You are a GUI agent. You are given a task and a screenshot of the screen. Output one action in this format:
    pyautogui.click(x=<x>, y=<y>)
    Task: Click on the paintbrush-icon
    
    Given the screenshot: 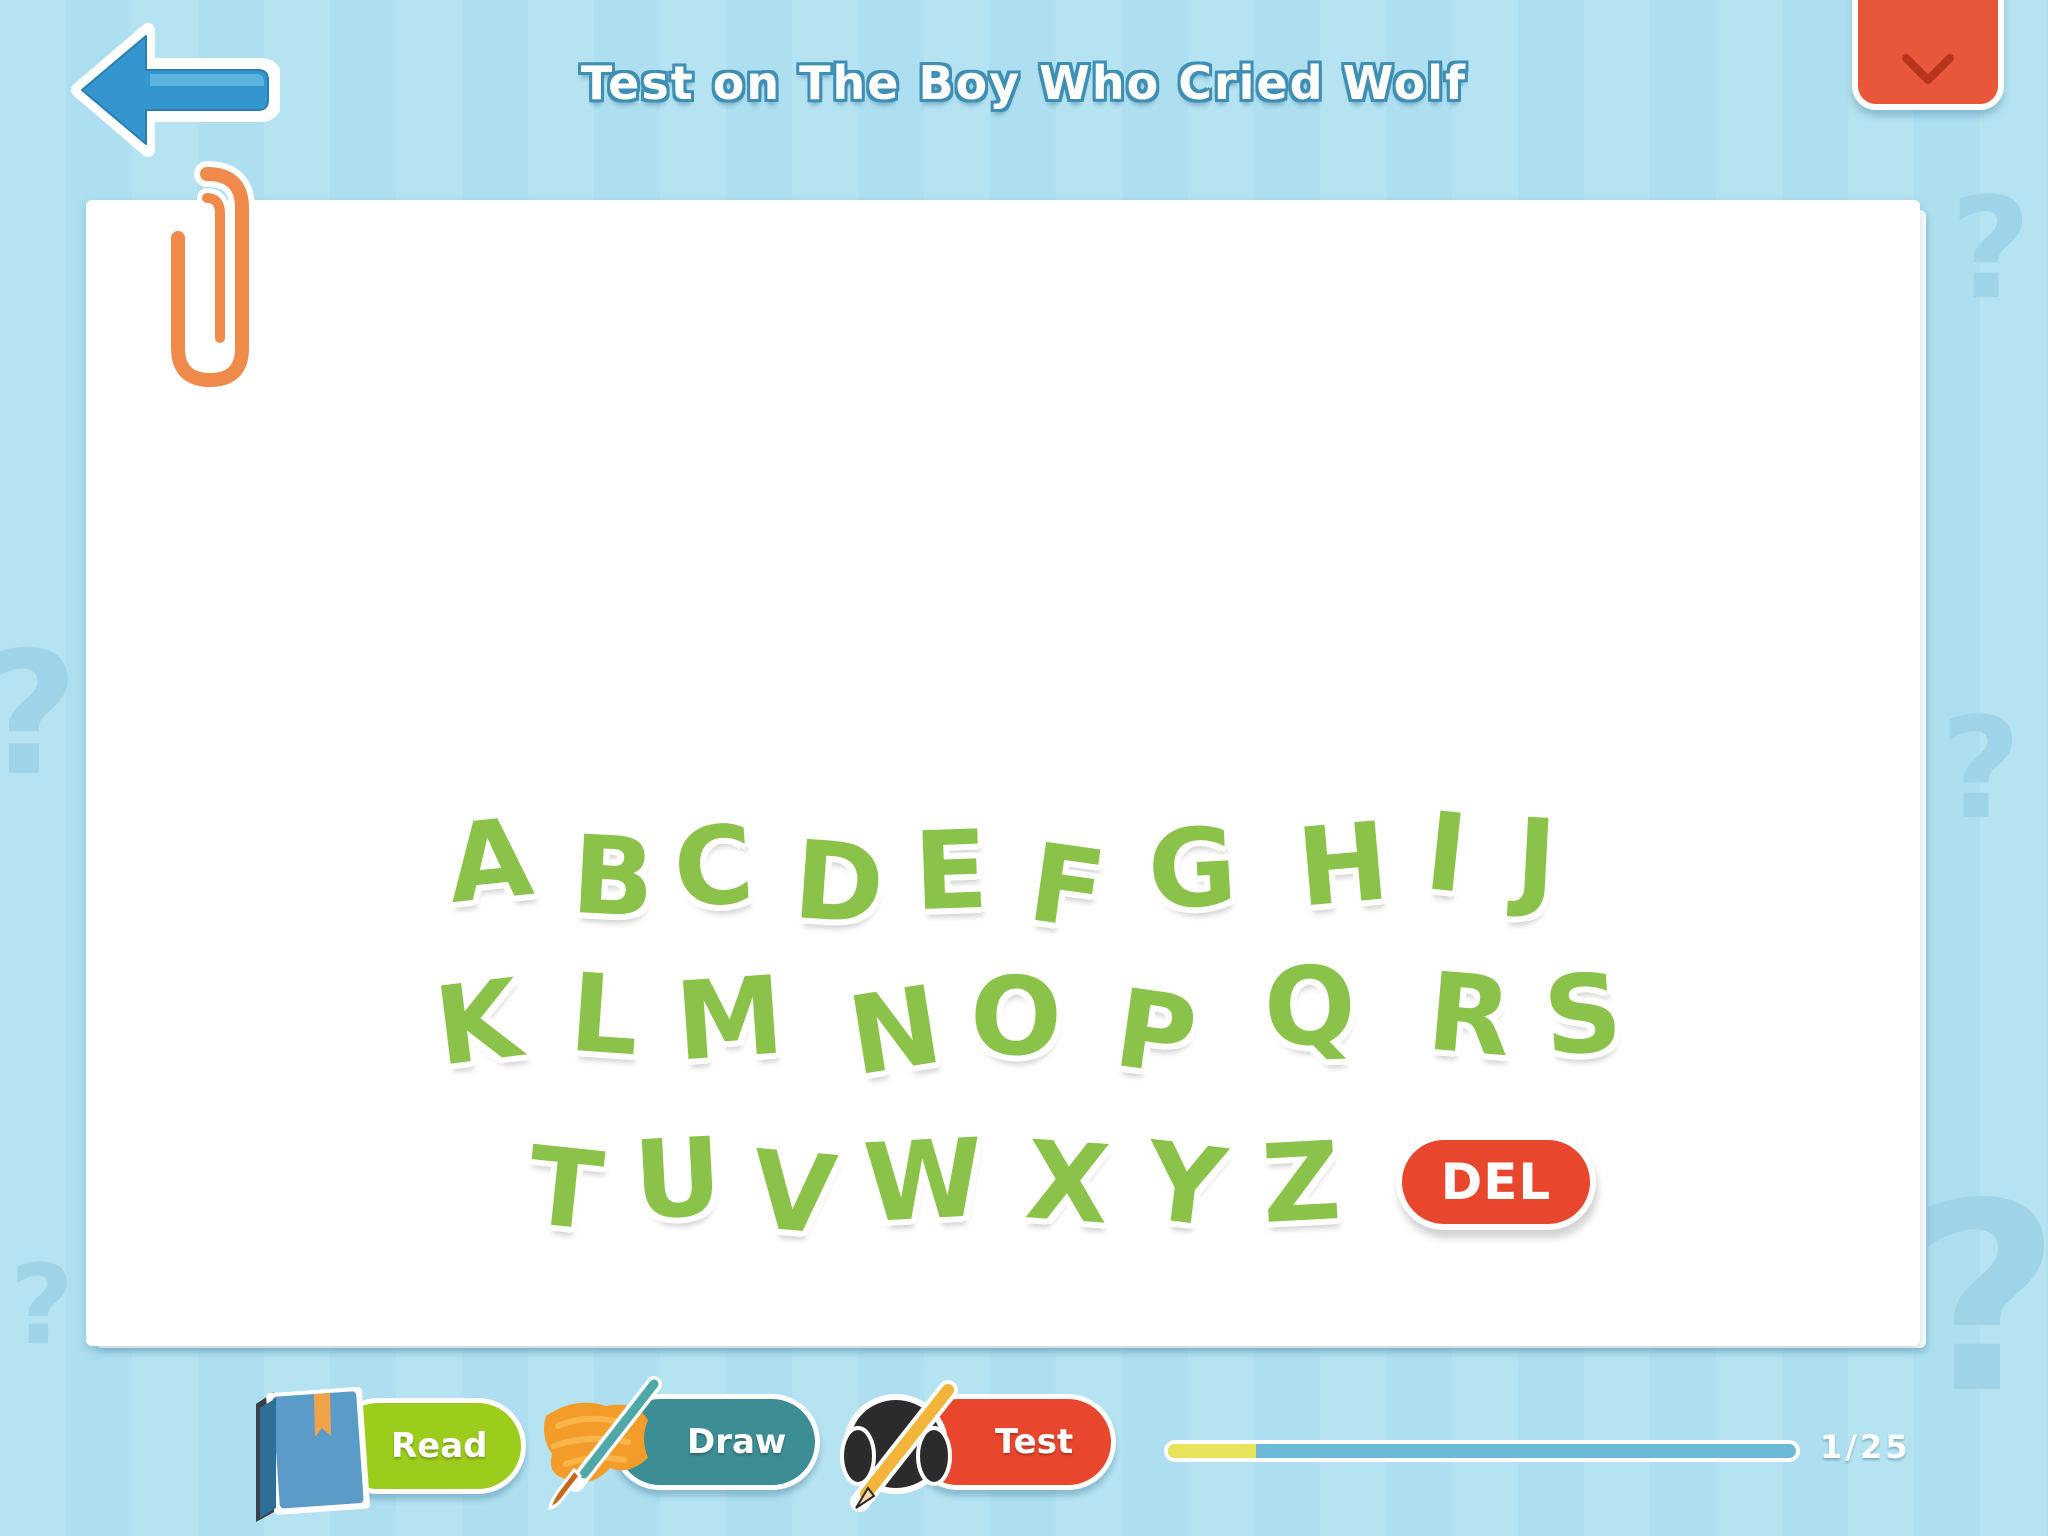 What is the action you would take?
    pyautogui.click(x=603, y=1443)
    